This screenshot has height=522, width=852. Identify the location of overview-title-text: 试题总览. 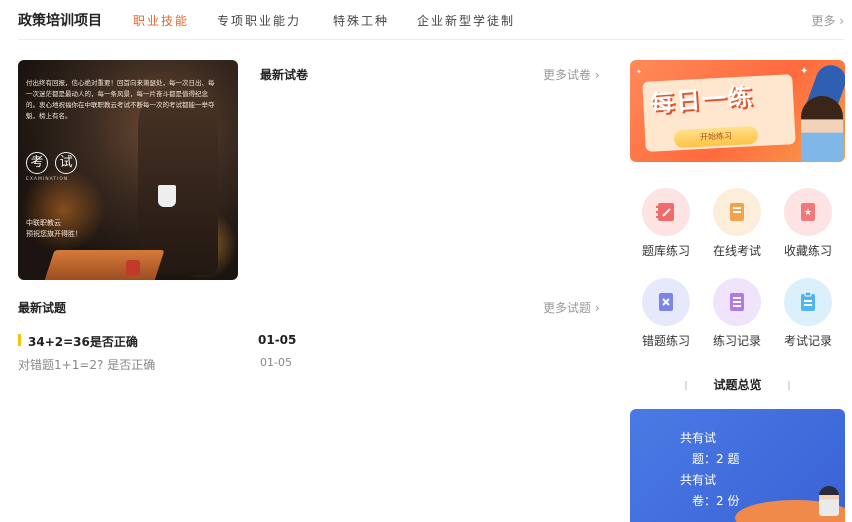
(737, 385).